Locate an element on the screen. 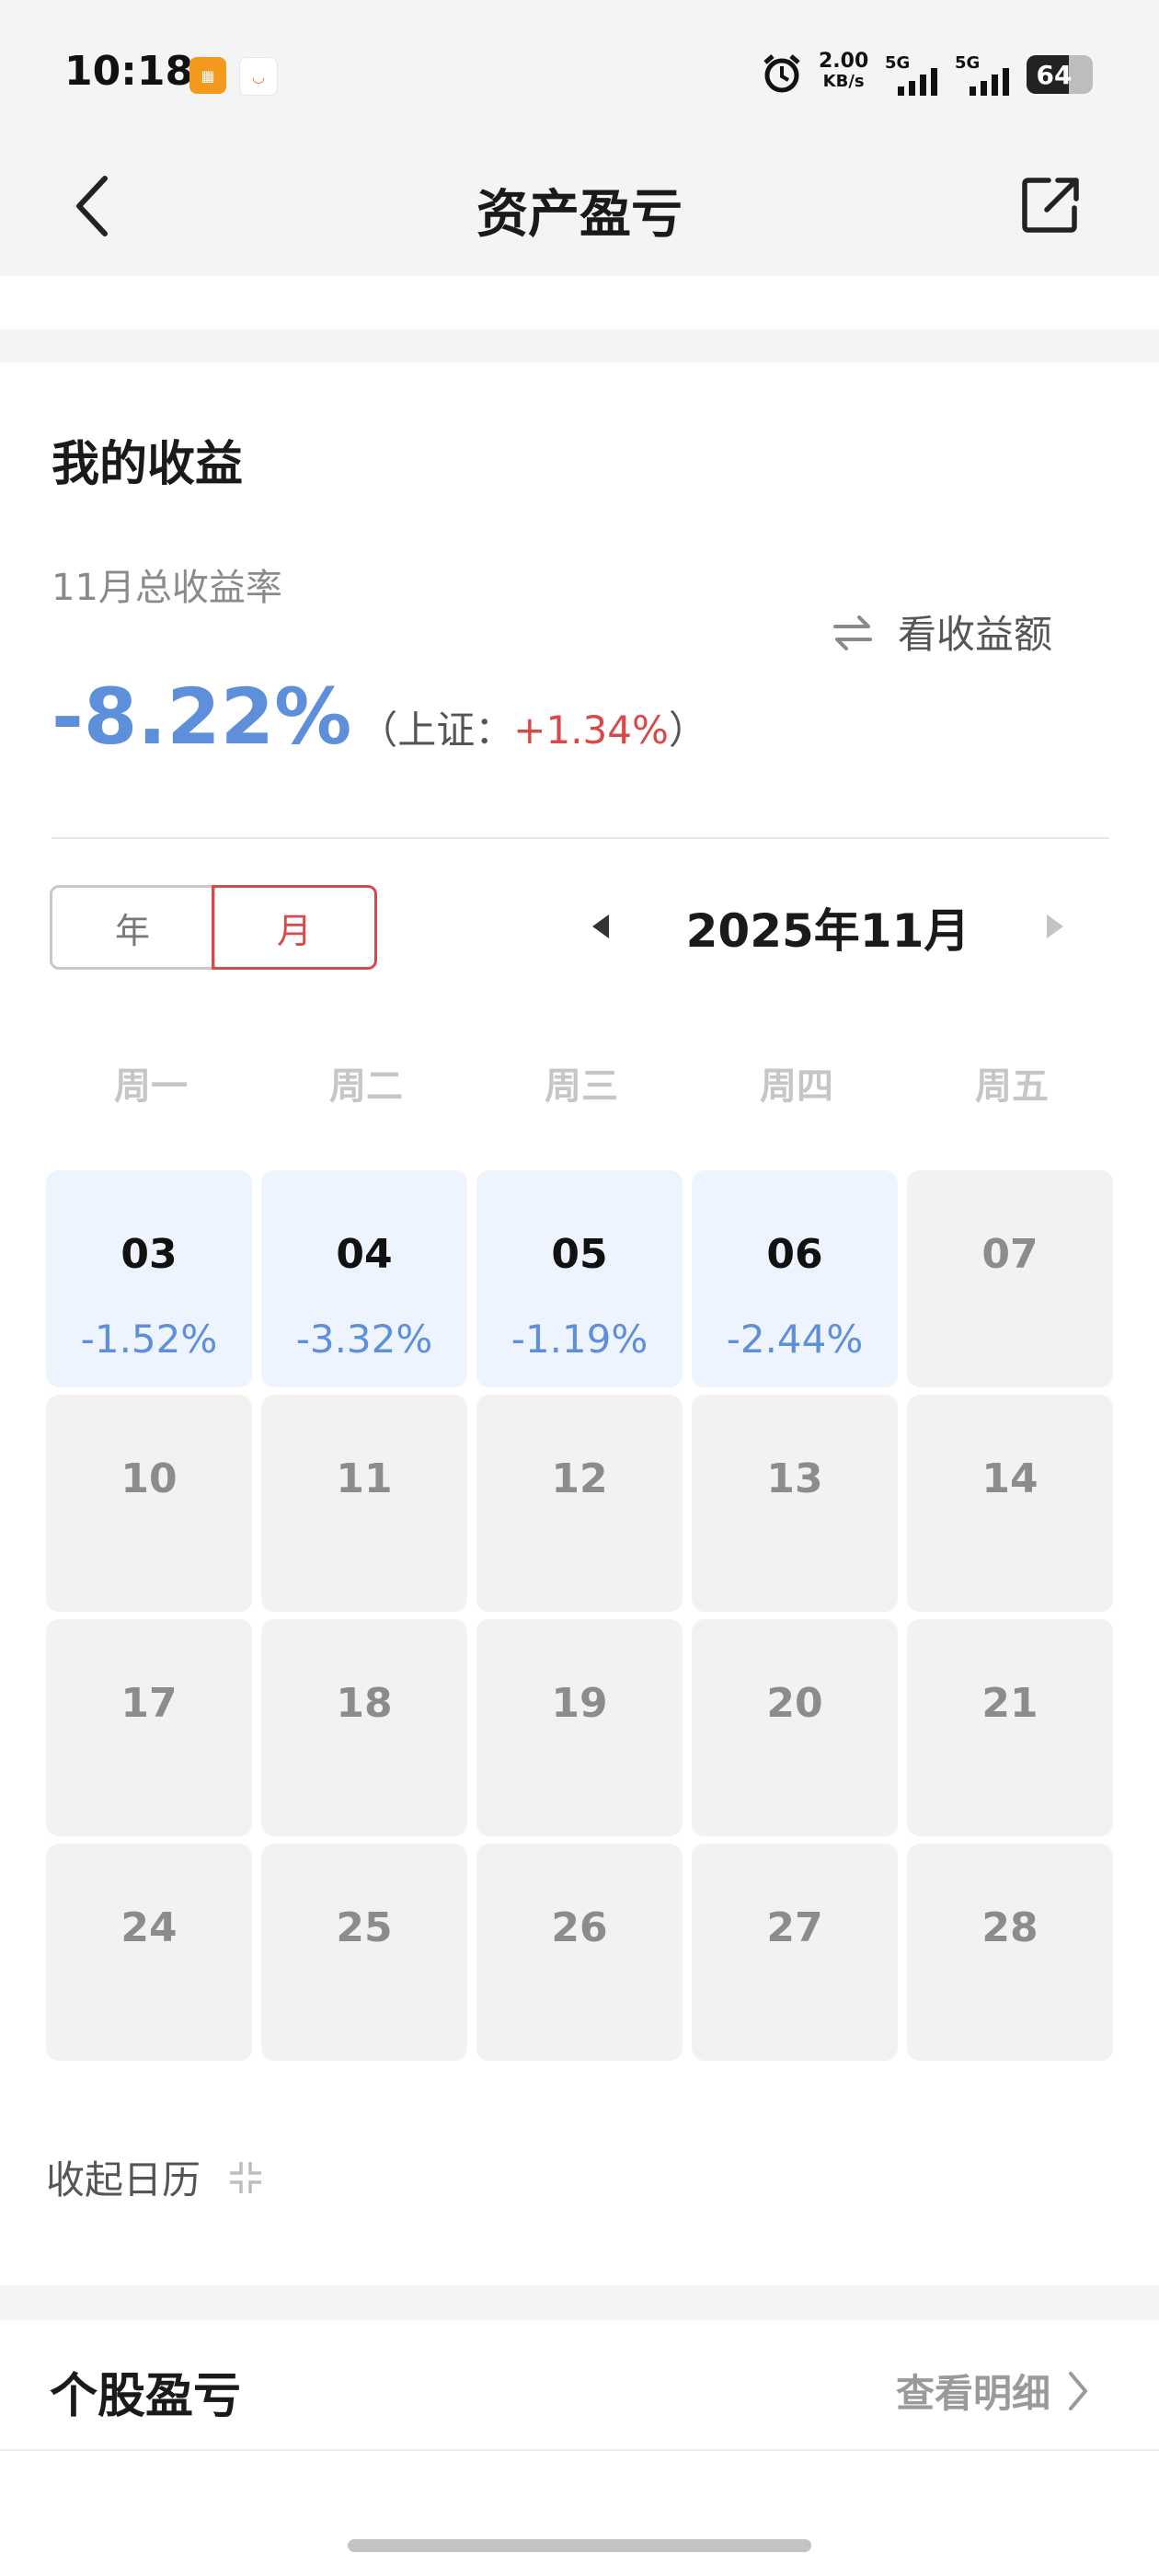 This screenshot has width=1159, height=2576. bottom-area is located at coordinates (579, 2513).